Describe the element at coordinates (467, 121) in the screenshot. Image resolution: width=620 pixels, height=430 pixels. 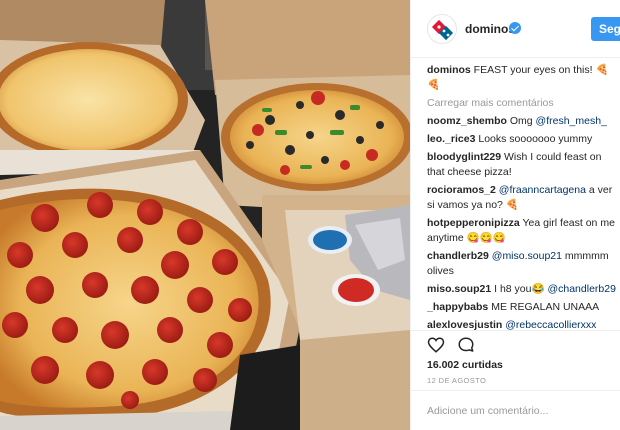
I see `comment-username: noomz_shembo` at that location.